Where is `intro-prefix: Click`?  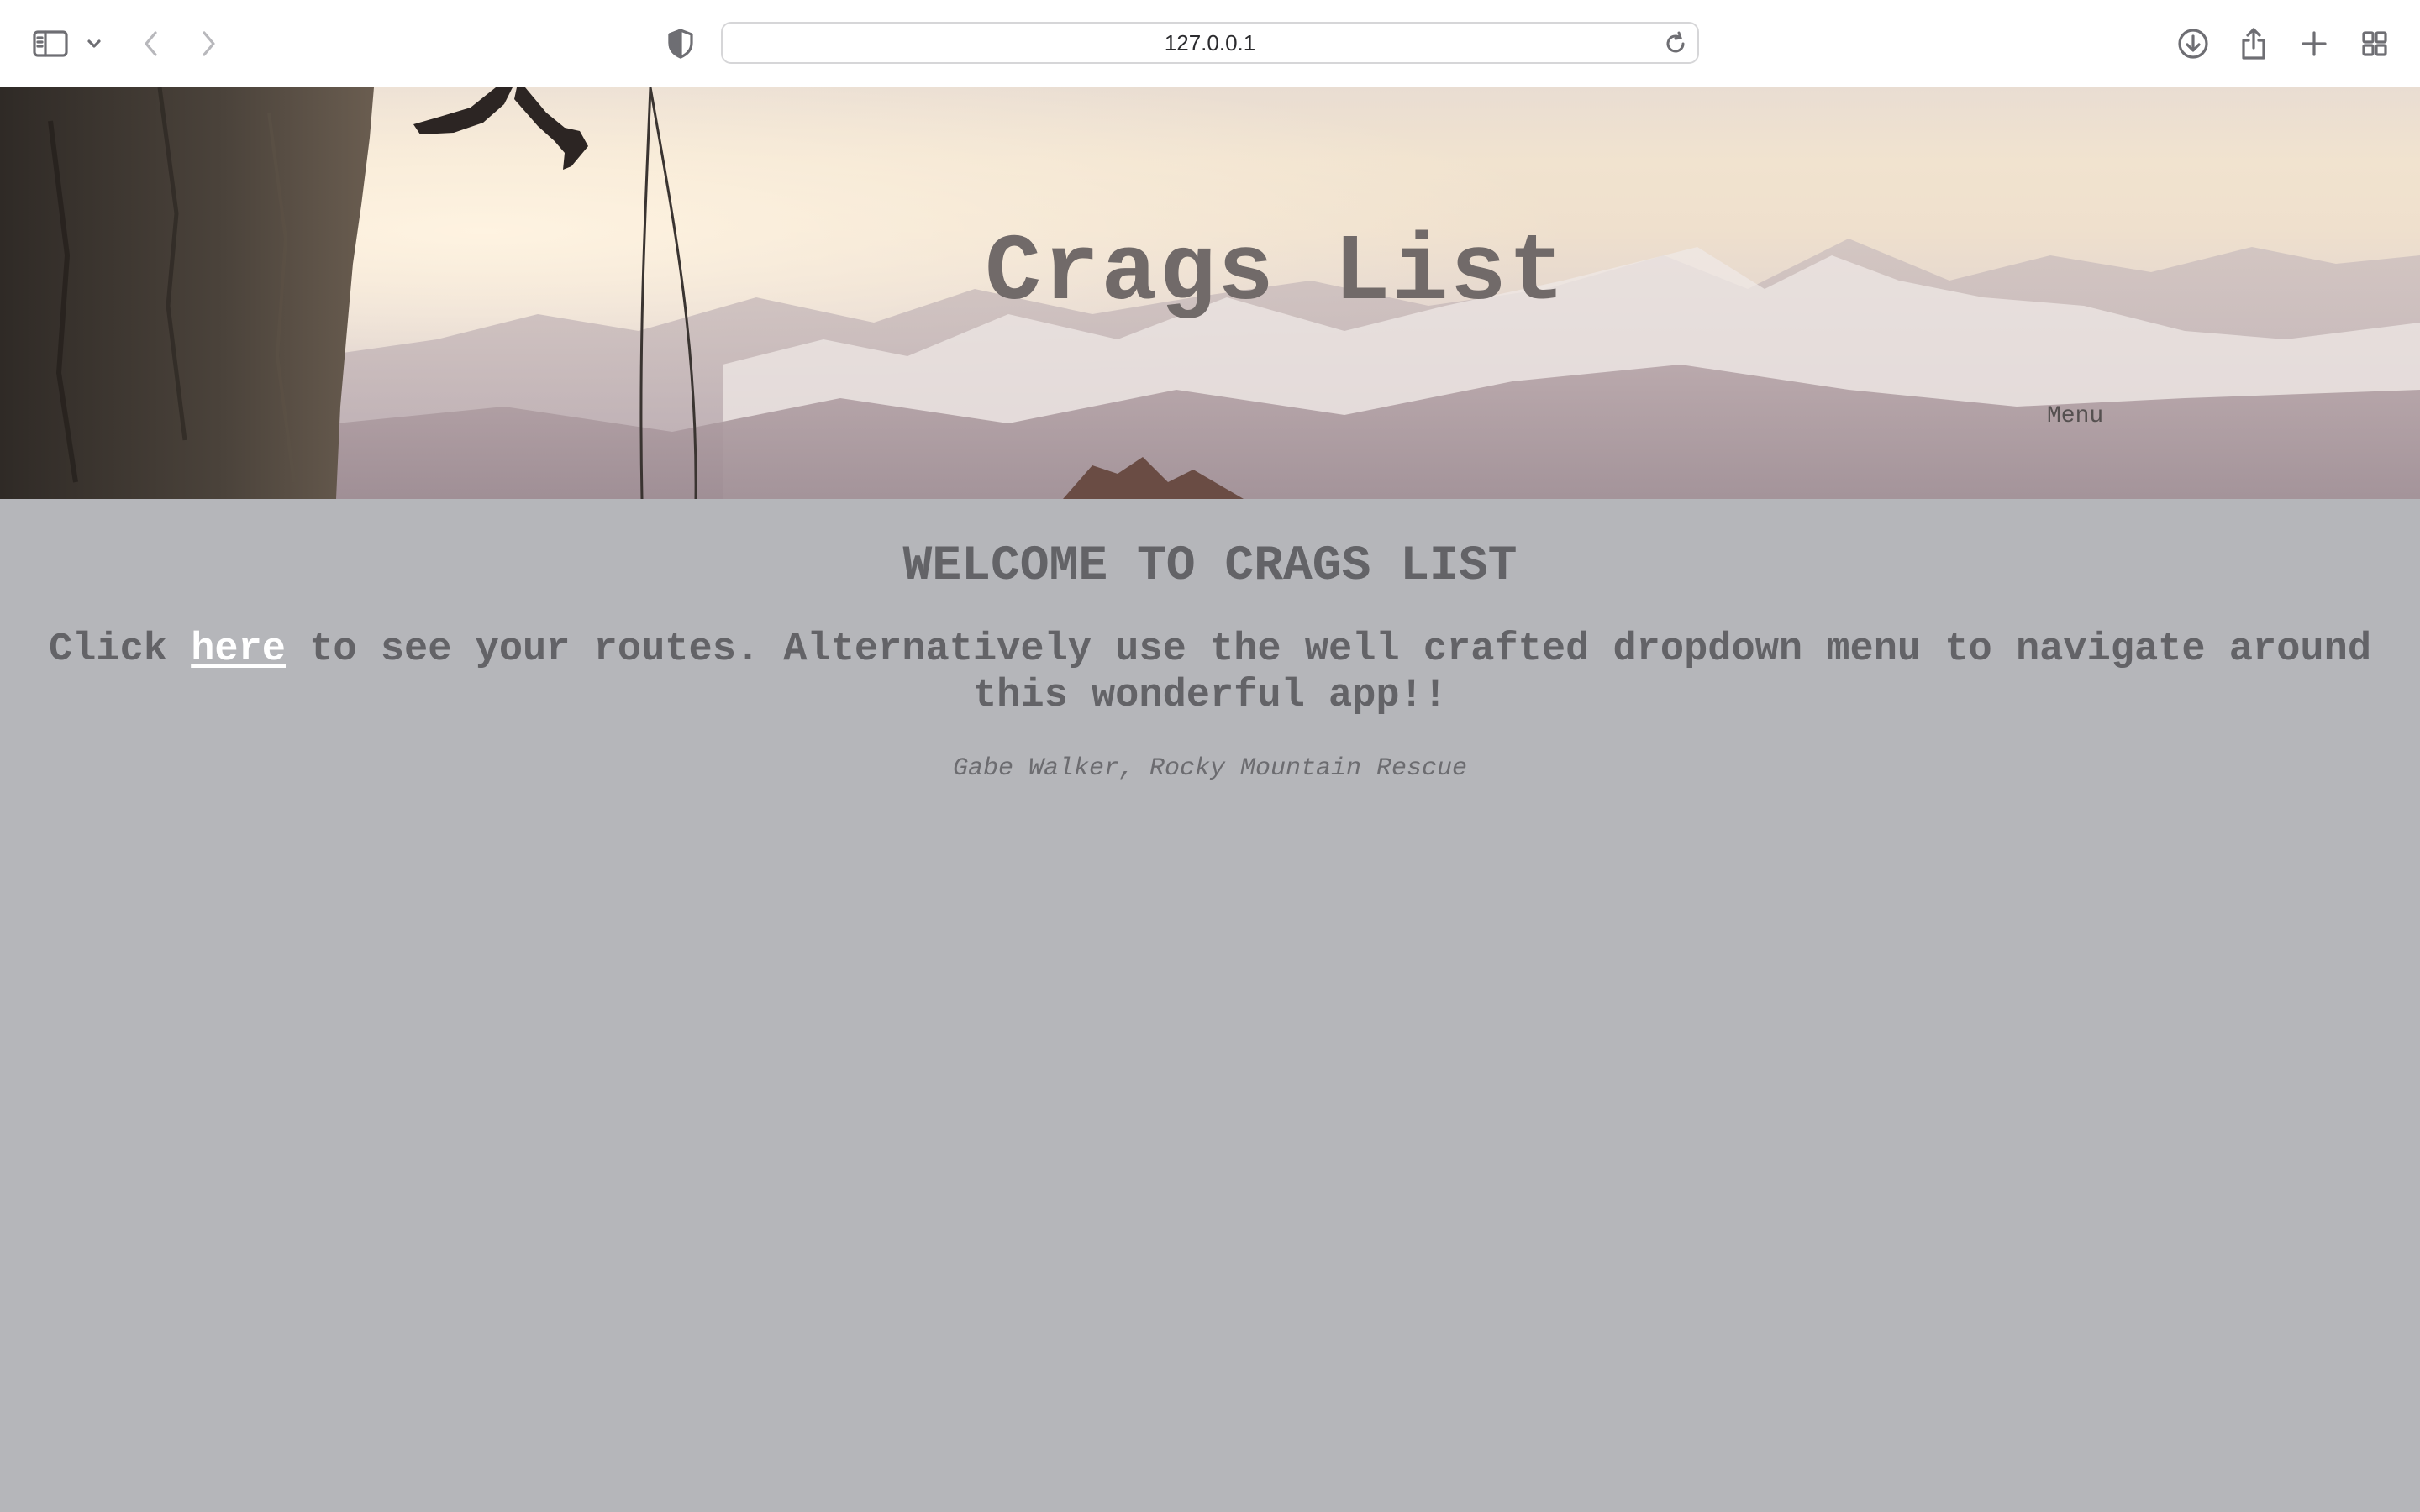 intro-prefix: Click is located at coordinates (120, 649).